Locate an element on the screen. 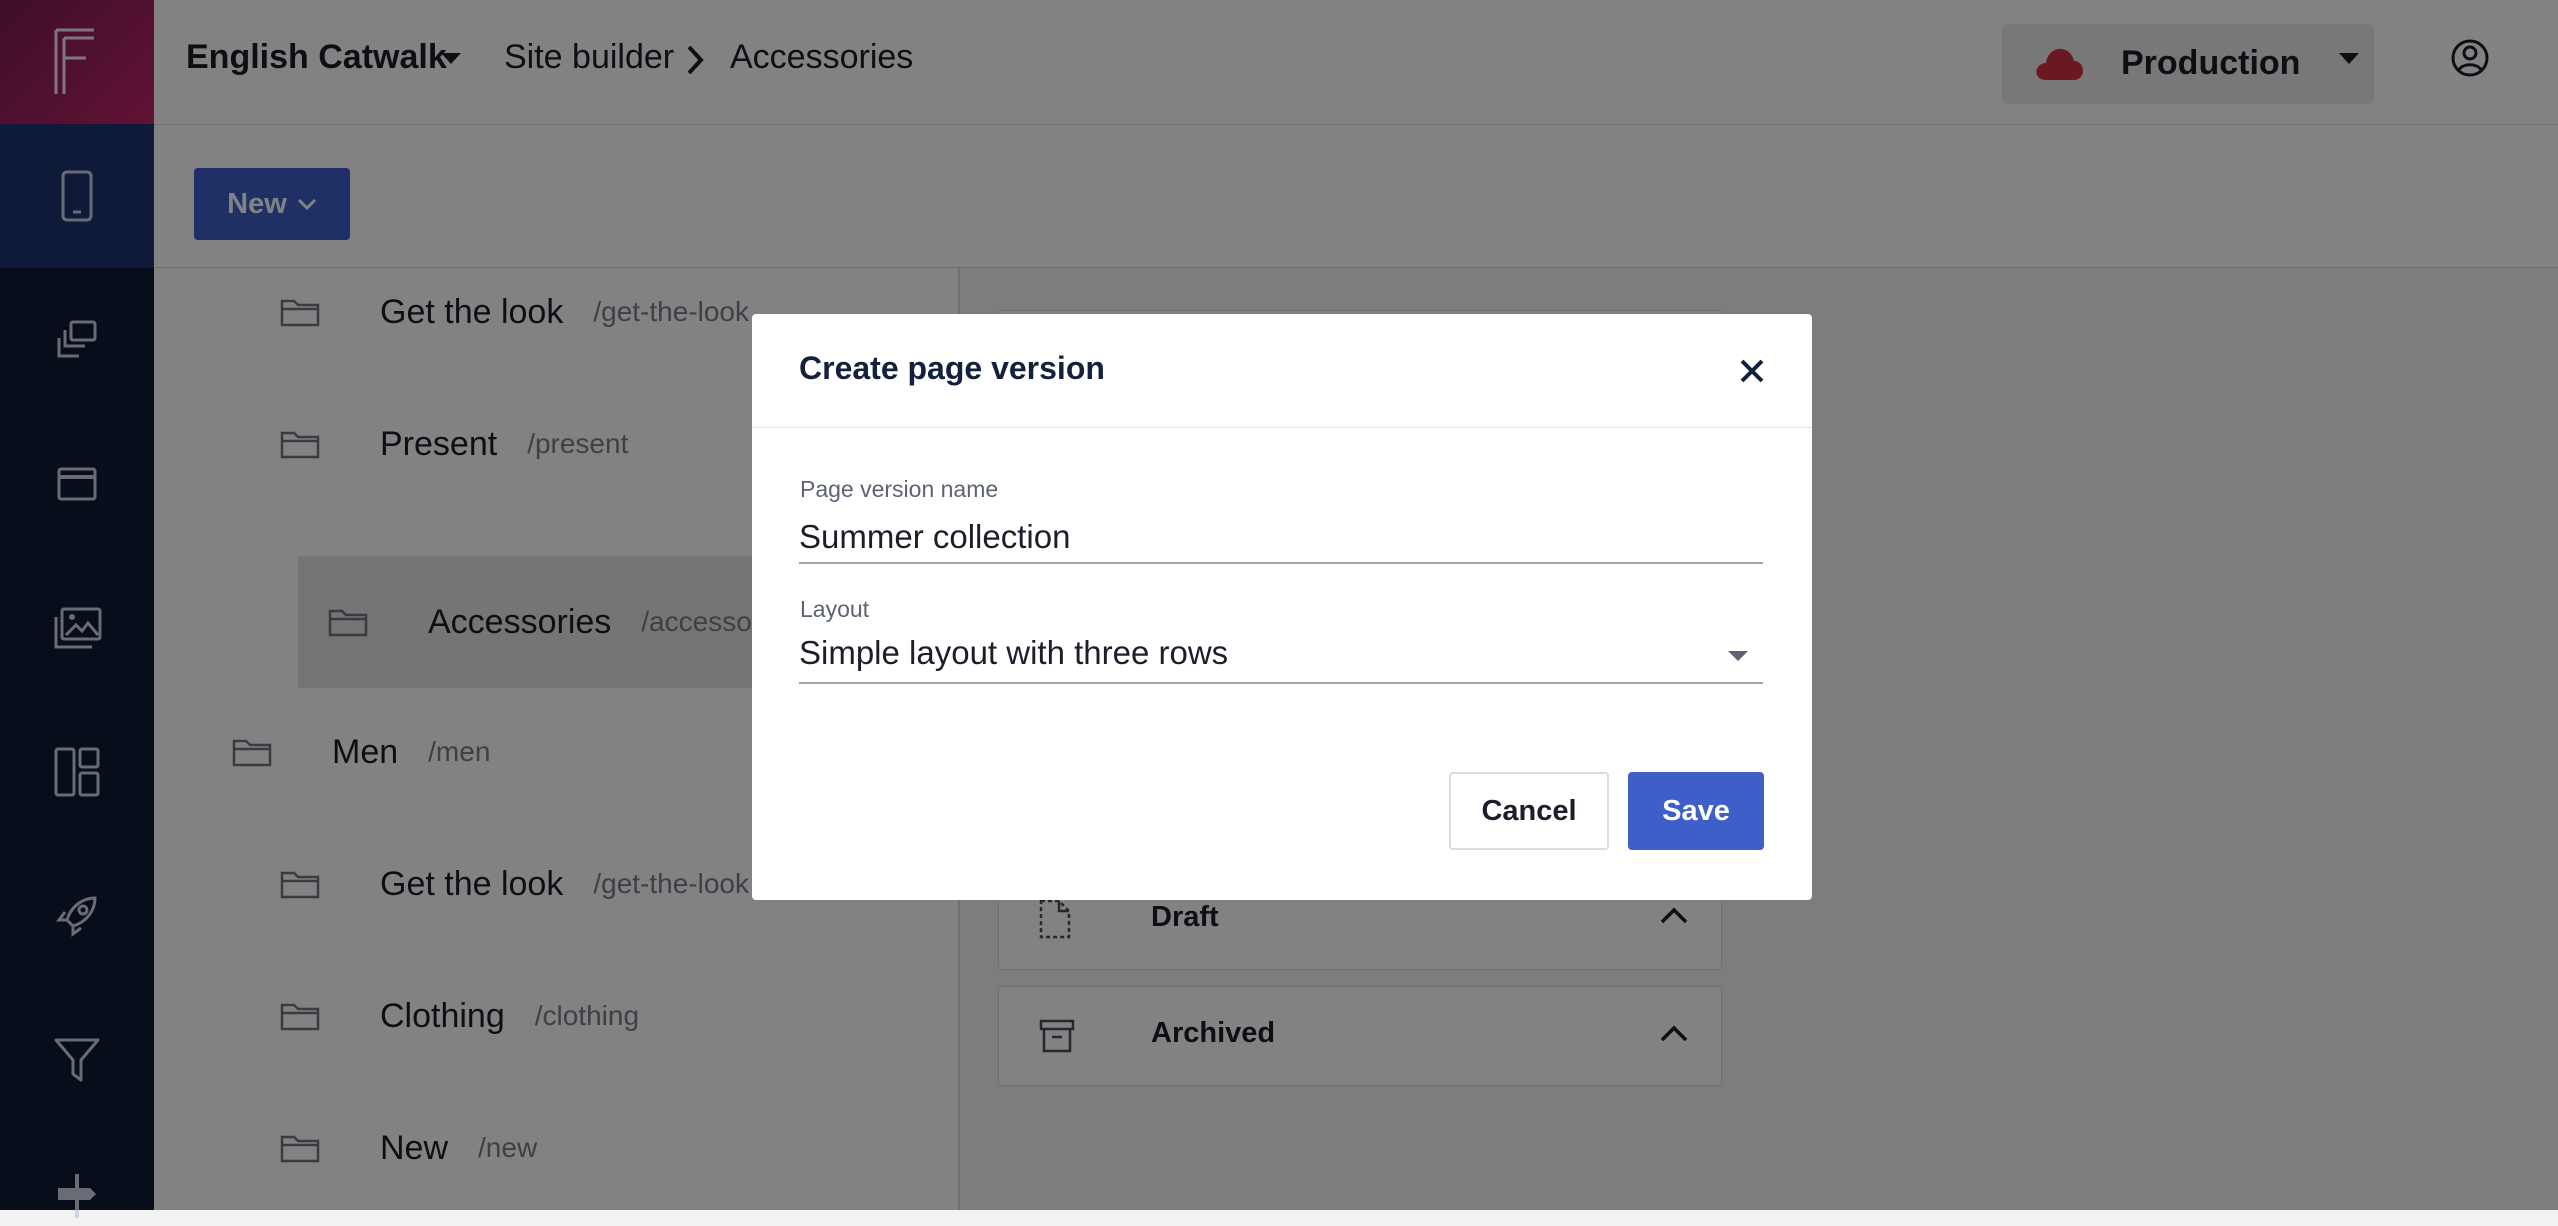 This screenshot has width=2558, height=1226. caret-down-icon is located at coordinates (1738, 656).